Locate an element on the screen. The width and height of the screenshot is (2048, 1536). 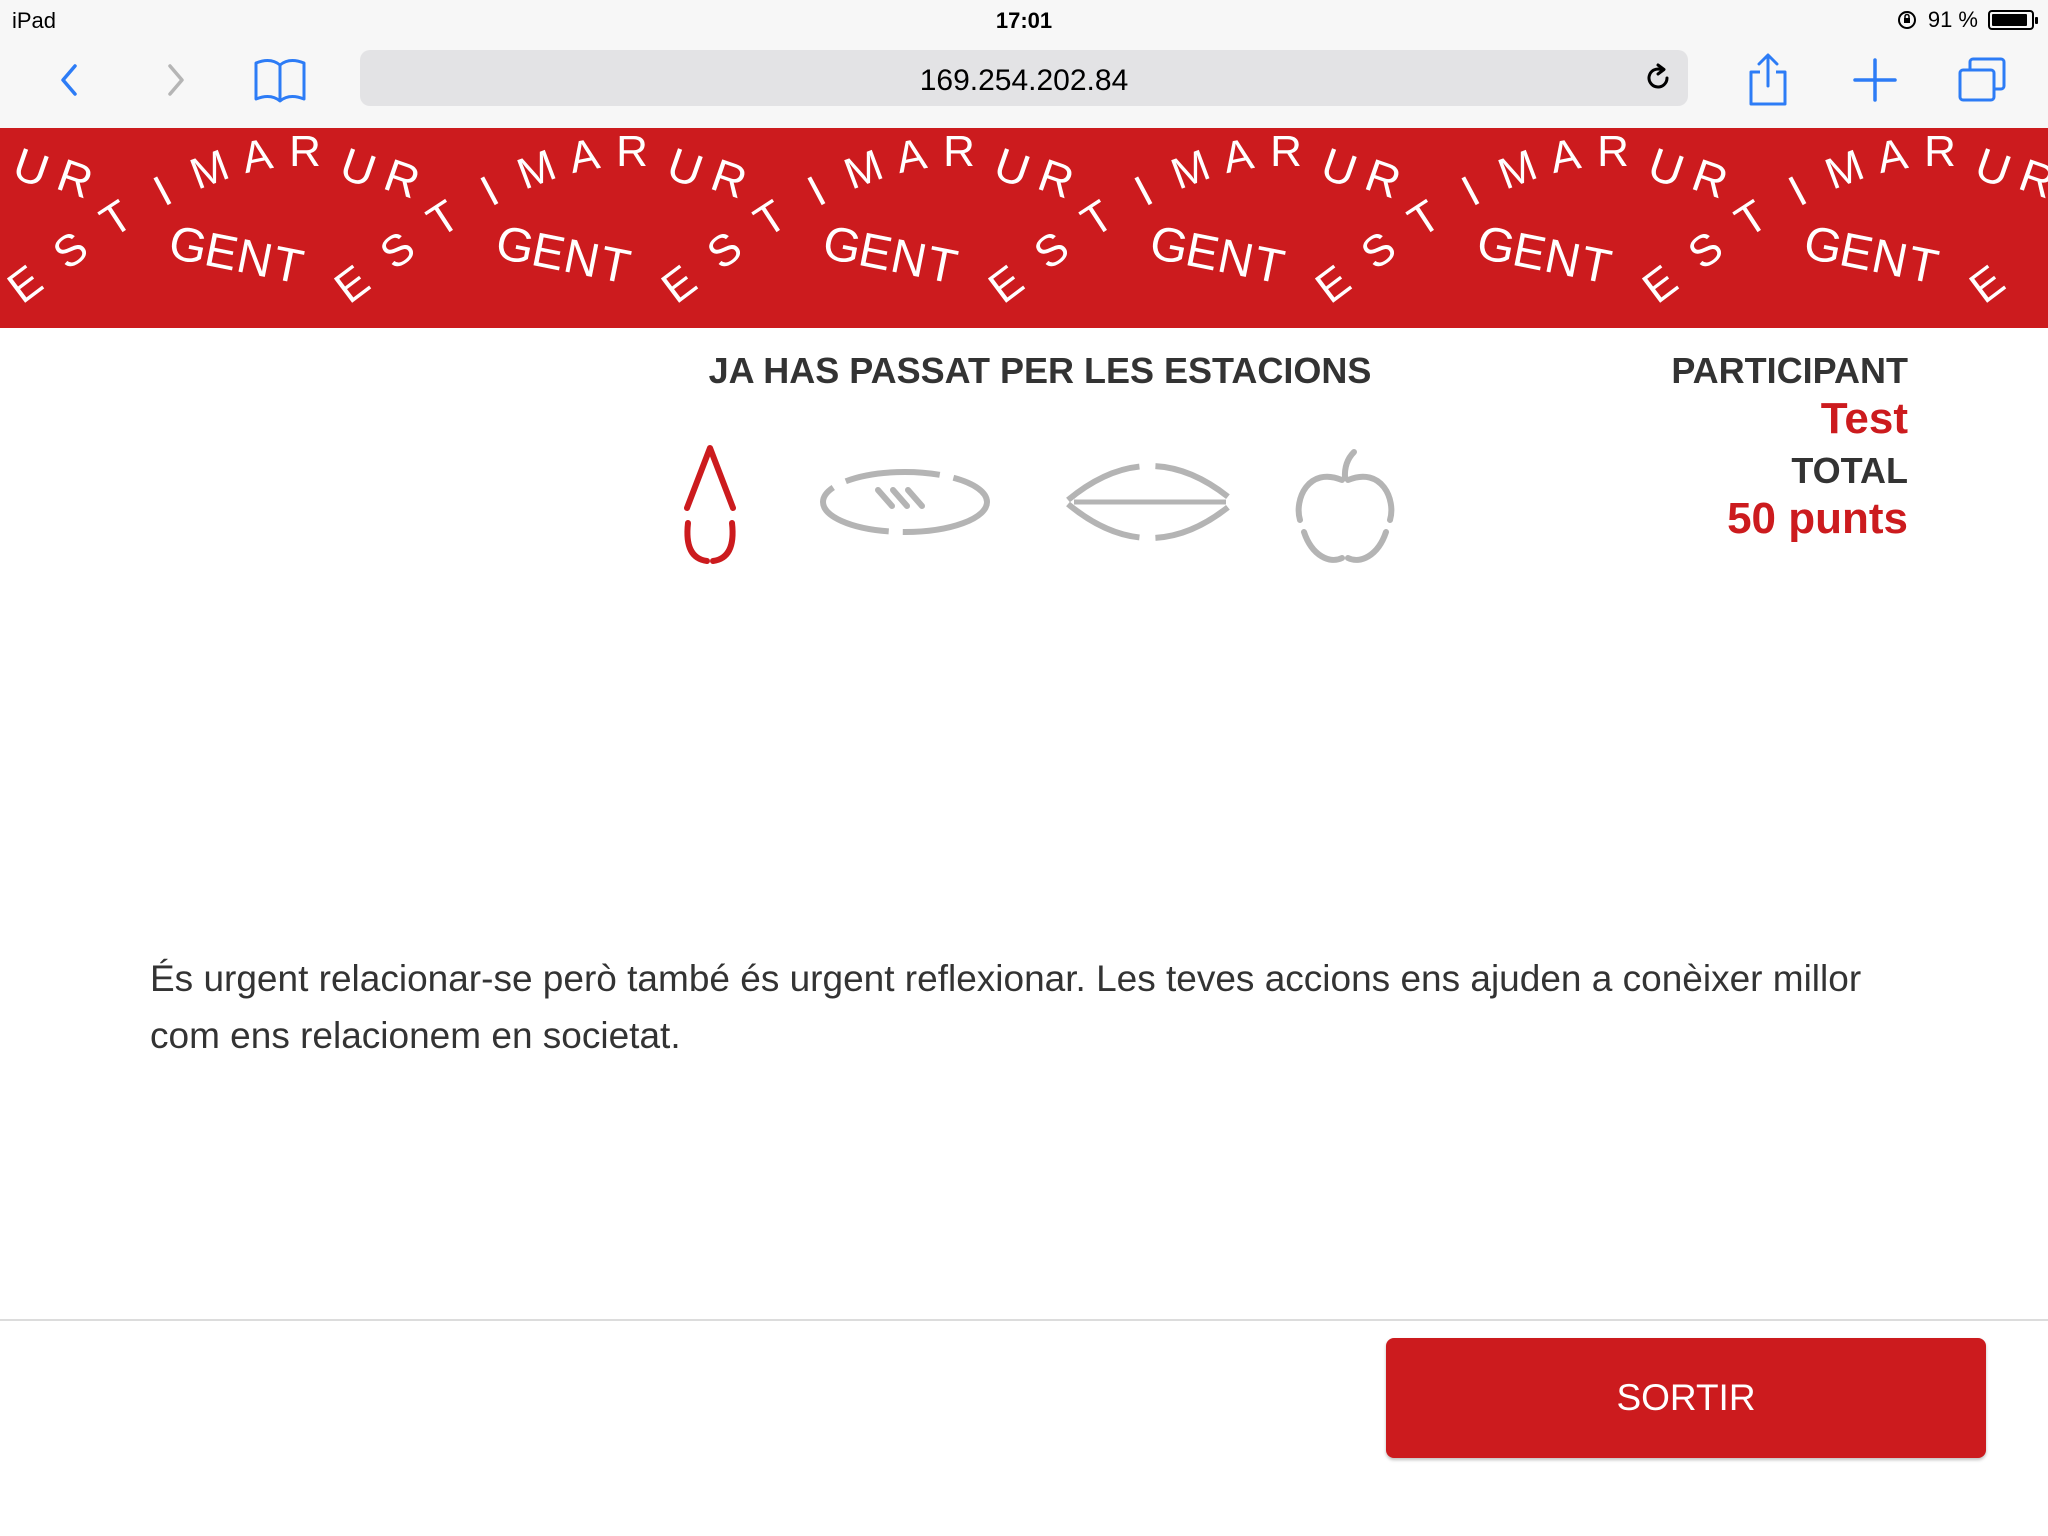
back-icon is located at coordinates (70, 80).